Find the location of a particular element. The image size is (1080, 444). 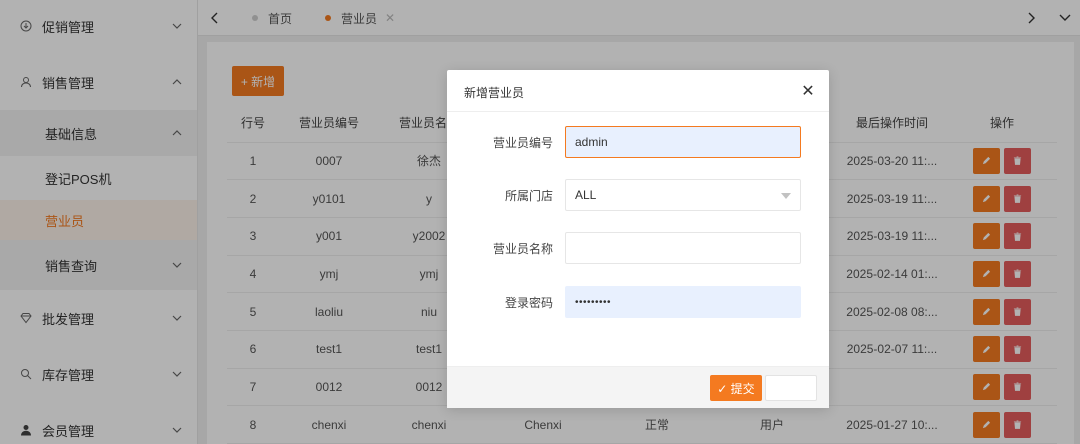

form-row-clerk-code: 营业员编号 admin is located at coordinates (638, 142).